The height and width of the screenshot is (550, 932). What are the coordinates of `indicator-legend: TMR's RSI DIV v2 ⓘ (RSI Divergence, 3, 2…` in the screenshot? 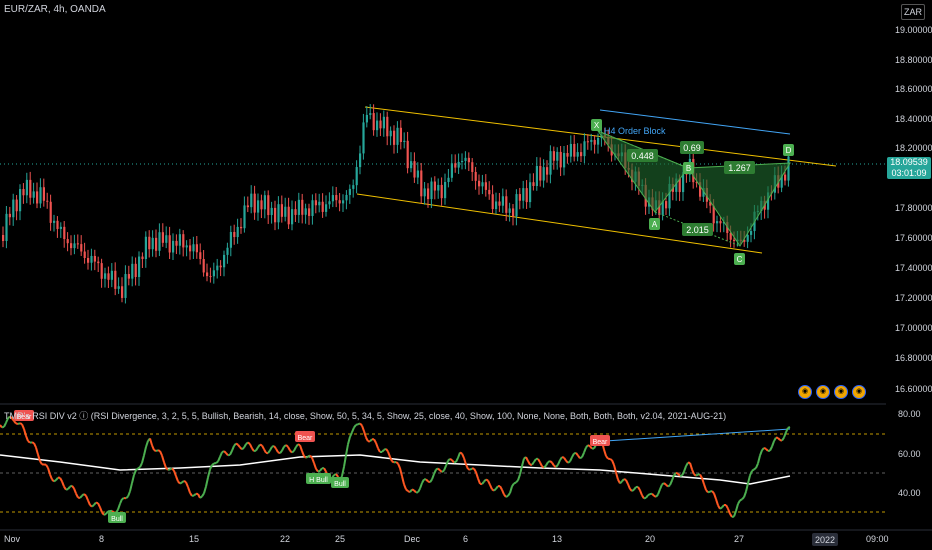 It's located at (365, 415).